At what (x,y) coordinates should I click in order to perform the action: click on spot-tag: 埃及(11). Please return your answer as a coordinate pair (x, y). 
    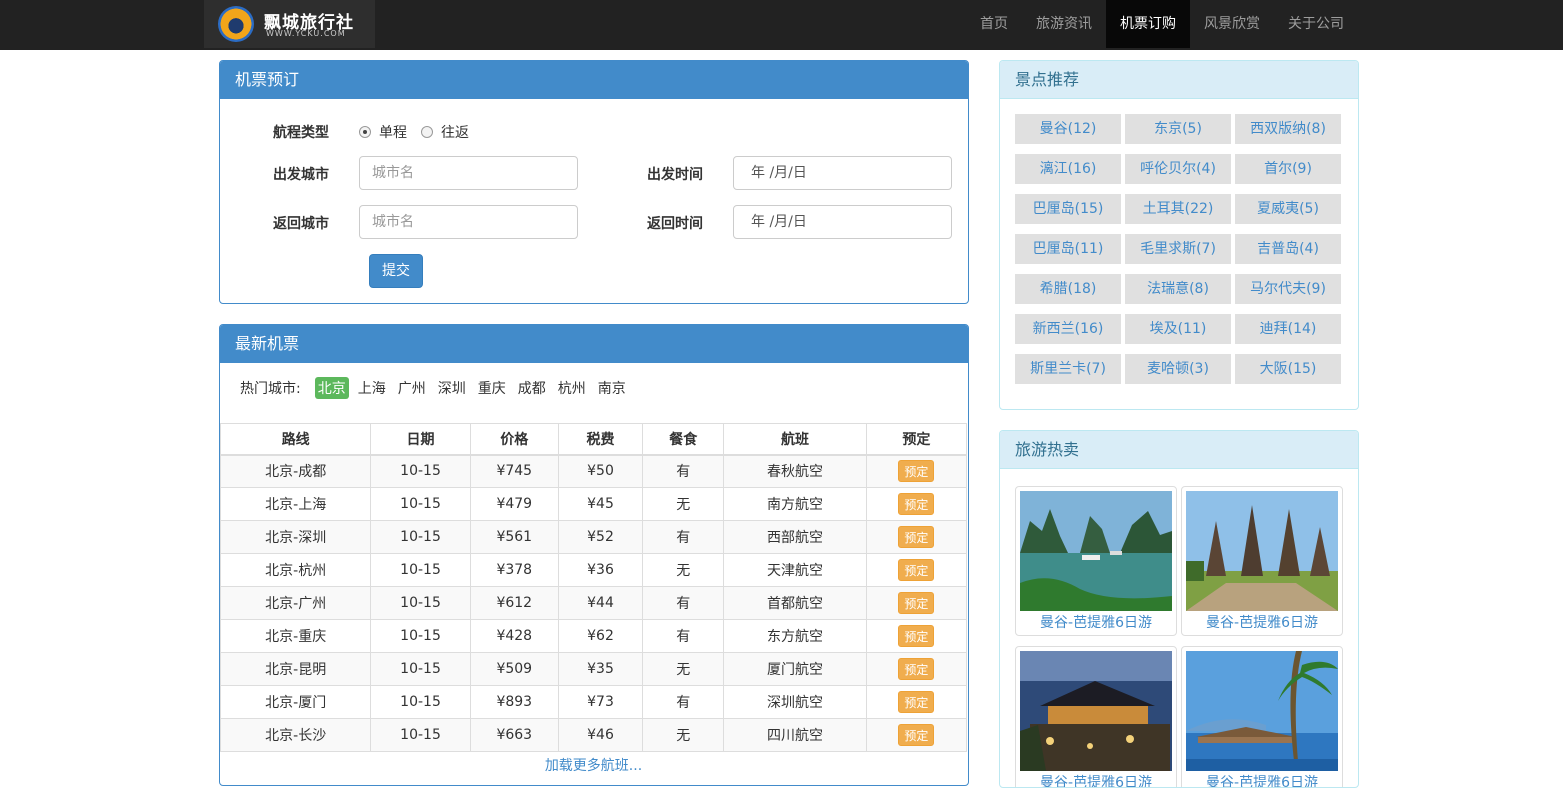
    Looking at the image, I should click on (1178, 329).